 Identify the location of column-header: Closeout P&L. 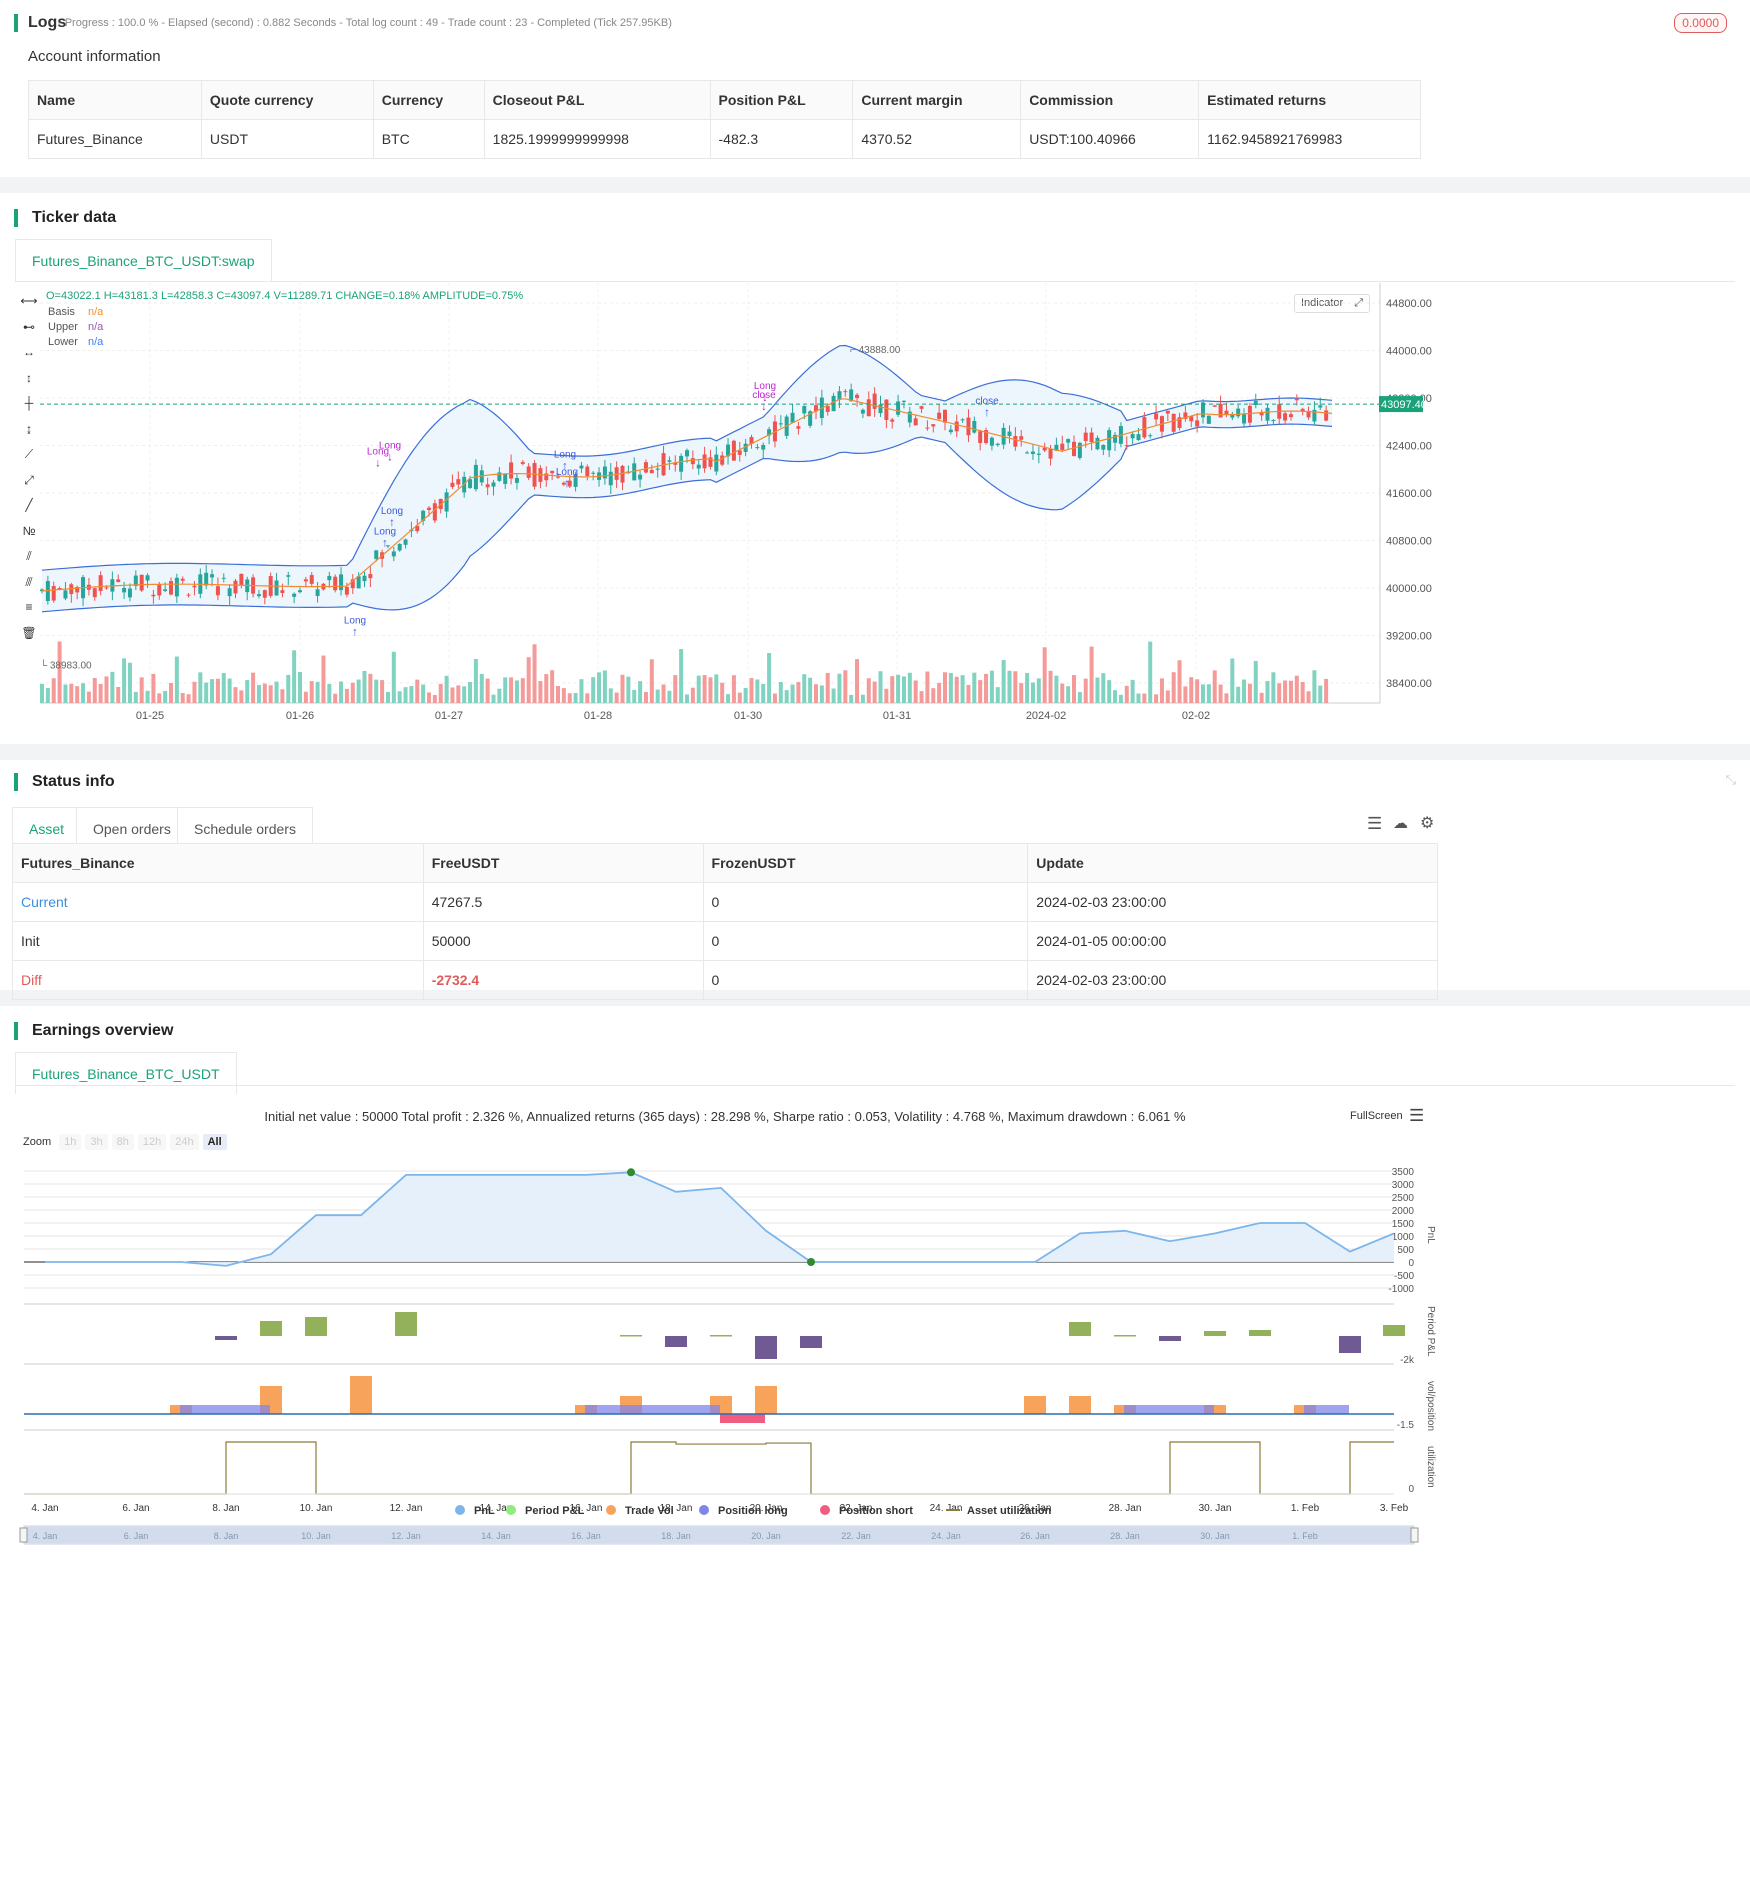
(597, 100).